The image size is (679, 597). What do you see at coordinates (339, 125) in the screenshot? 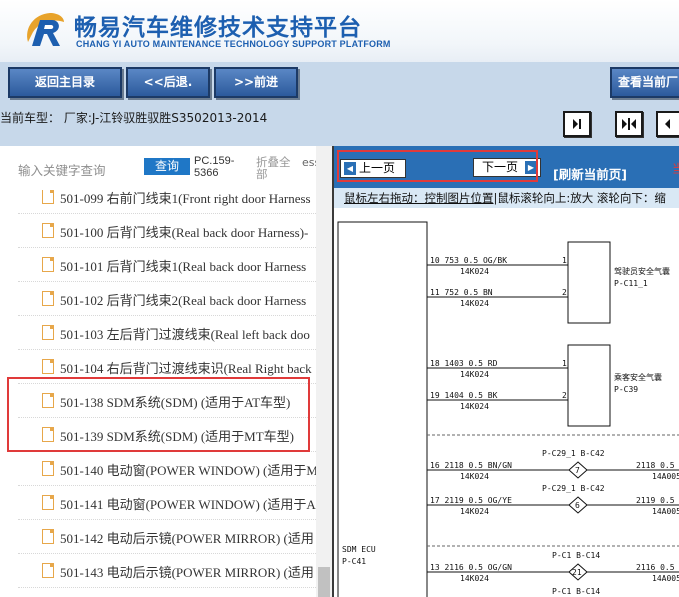
I see `model-bar: 当前车型： 厂家:J-江铃驭胜驭胜S3502013-2014` at bounding box center [339, 125].